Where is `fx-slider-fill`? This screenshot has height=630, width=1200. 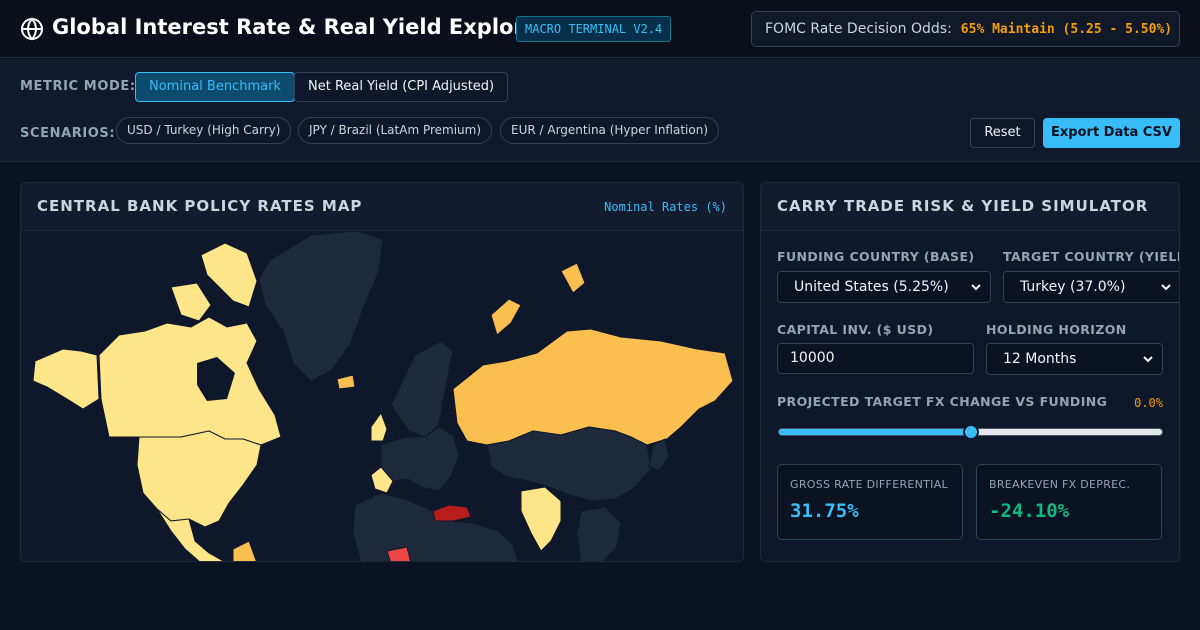
fx-slider-fill is located at coordinates (875, 432).